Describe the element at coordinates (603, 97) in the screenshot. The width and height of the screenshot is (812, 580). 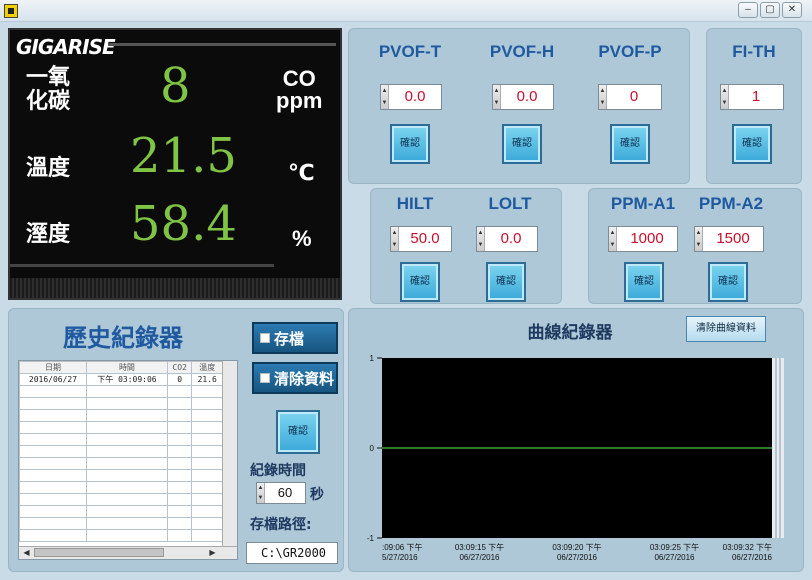
I see `pvof-p-spinner: ▲ ▼` at that location.